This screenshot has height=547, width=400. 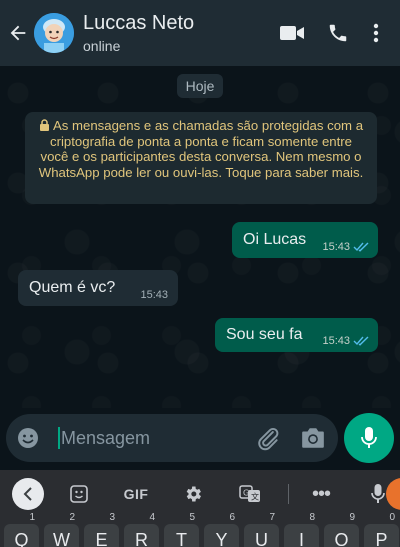 I want to click on key-o: O9, so click(x=341, y=529).